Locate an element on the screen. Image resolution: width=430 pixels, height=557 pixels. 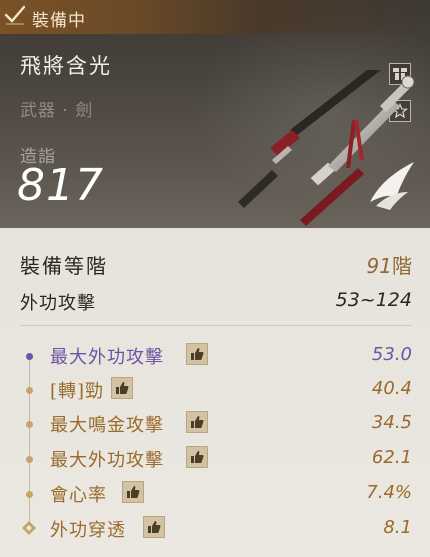
stat-row: 最大外功攻擊 53.0 is located at coordinates (215, 356).